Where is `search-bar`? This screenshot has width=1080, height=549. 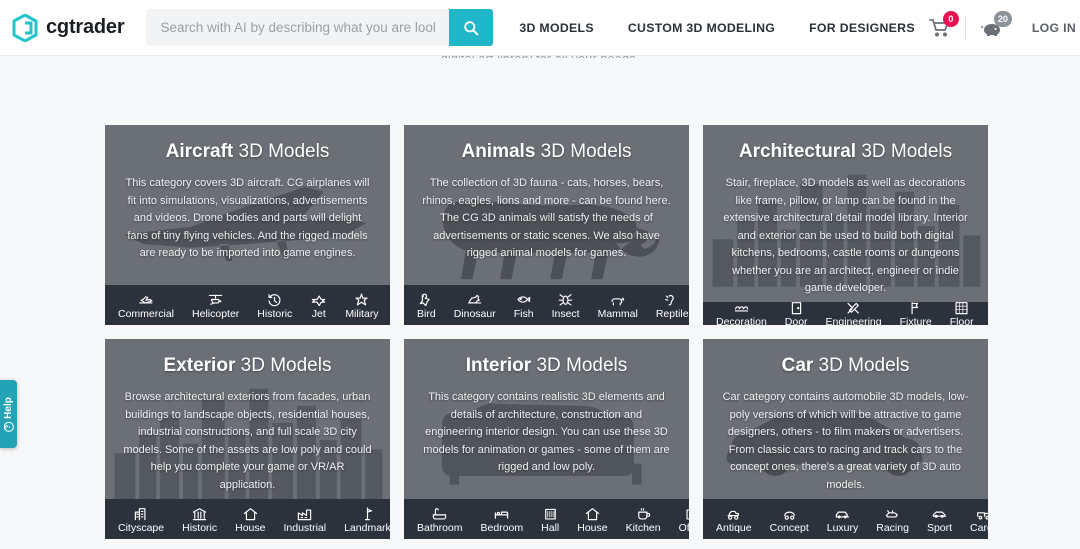 search-bar is located at coordinates (320, 27).